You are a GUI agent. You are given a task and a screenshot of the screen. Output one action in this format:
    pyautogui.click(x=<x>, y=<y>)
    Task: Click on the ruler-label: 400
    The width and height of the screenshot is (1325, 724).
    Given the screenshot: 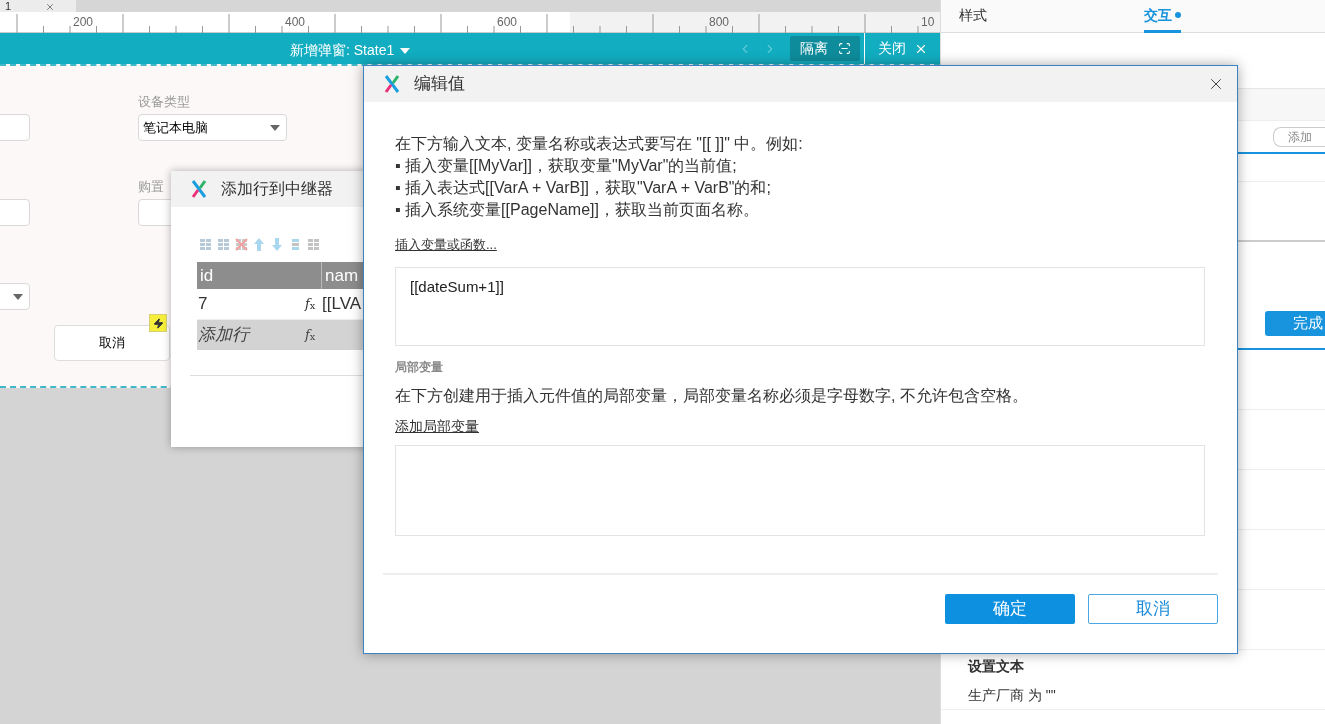 What is the action you would take?
    pyautogui.click(x=295, y=22)
    